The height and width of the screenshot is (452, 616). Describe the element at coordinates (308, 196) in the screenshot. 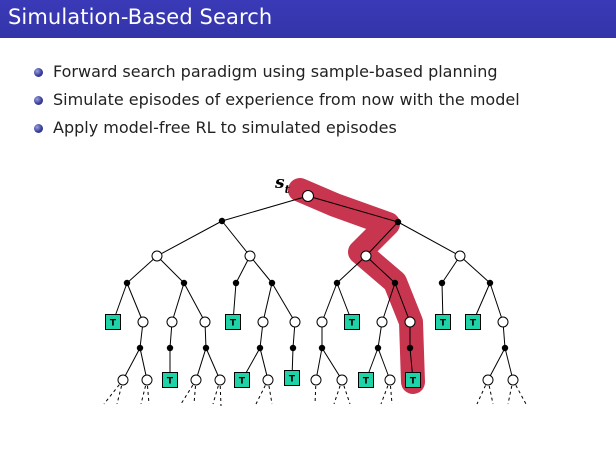

I see `root-state-node` at that location.